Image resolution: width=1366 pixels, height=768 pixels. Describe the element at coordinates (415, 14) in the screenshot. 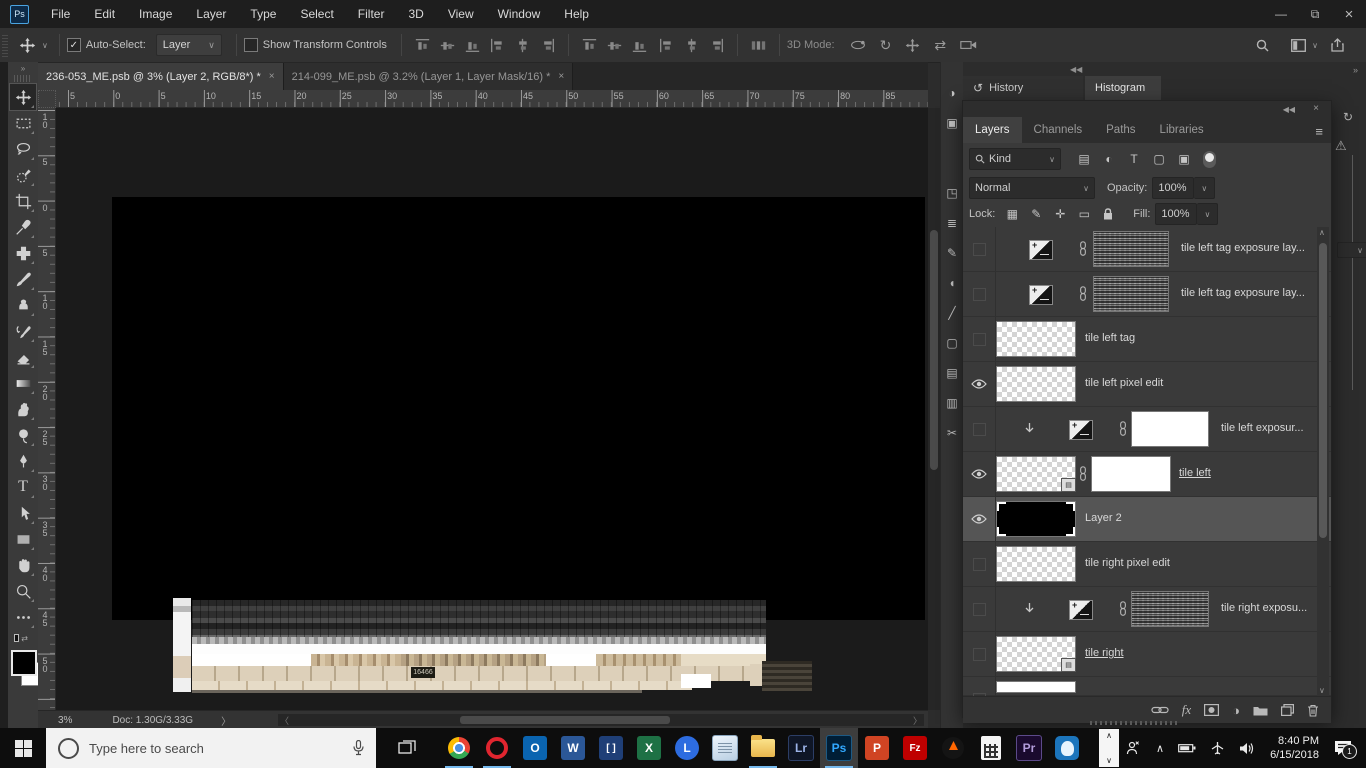

I see `menu-3d: 3D` at that location.